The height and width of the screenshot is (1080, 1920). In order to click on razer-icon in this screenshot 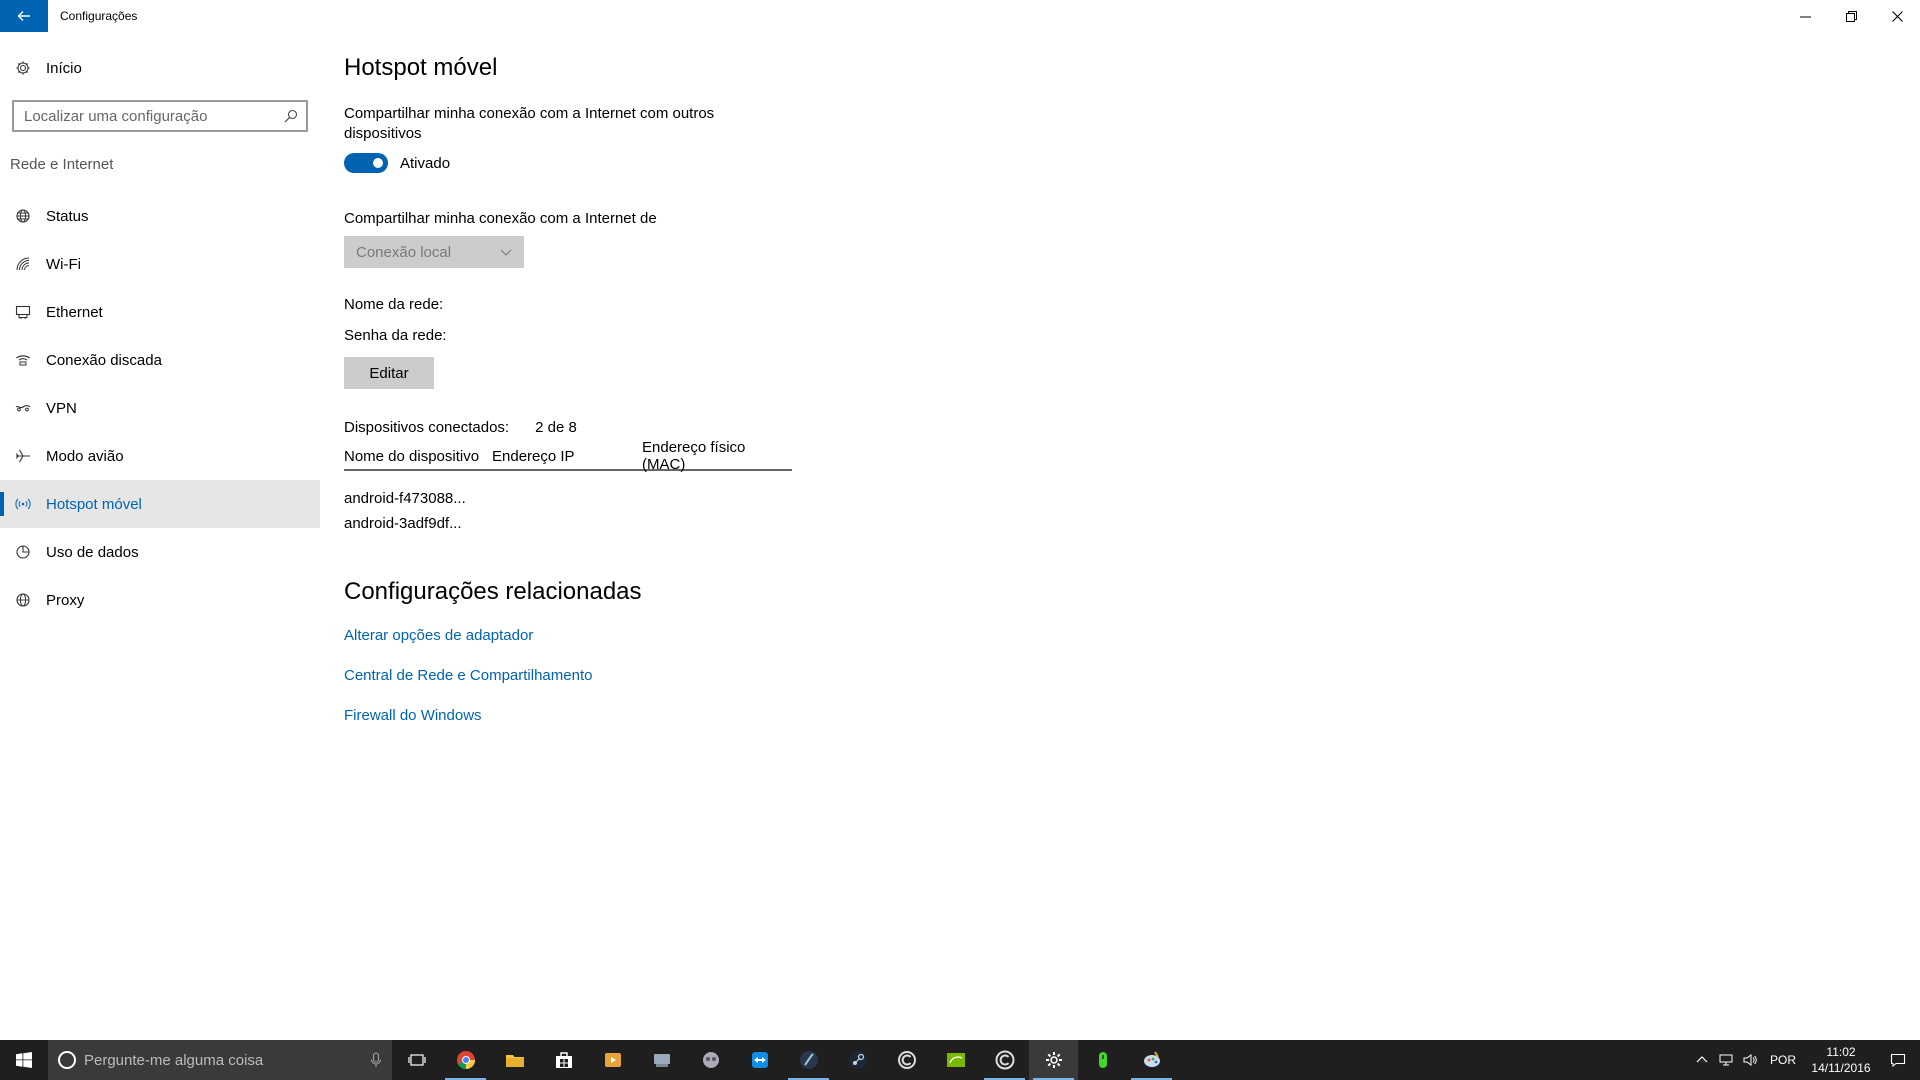, I will do `click(1102, 1060)`.